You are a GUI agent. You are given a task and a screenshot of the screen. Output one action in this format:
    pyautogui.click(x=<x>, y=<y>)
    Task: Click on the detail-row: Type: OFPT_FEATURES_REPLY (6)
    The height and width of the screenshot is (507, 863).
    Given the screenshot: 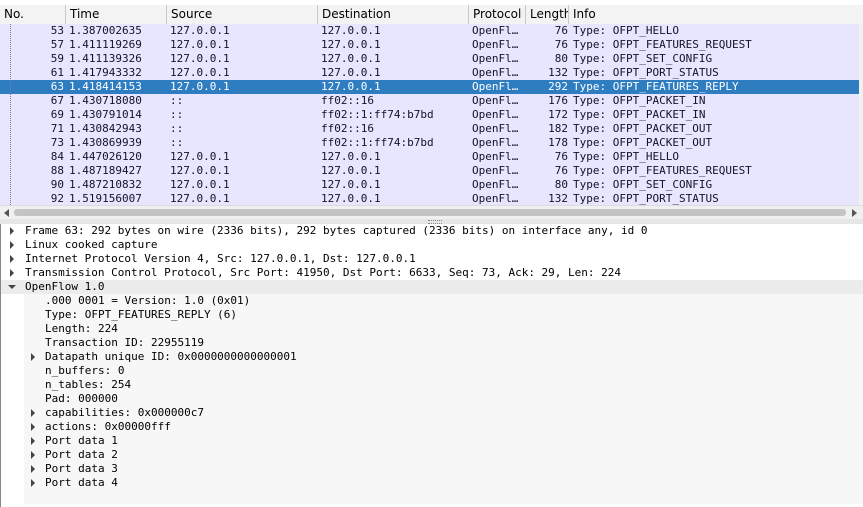 What is the action you would take?
    pyautogui.click(x=432, y=315)
    